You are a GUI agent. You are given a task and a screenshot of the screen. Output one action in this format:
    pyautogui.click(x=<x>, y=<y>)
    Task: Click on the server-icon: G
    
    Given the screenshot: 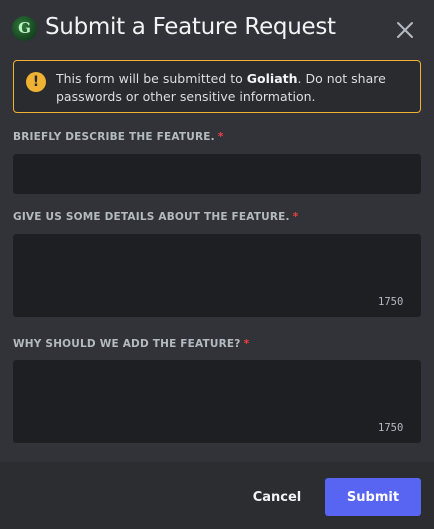 What is the action you would take?
    pyautogui.click(x=24, y=28)
    